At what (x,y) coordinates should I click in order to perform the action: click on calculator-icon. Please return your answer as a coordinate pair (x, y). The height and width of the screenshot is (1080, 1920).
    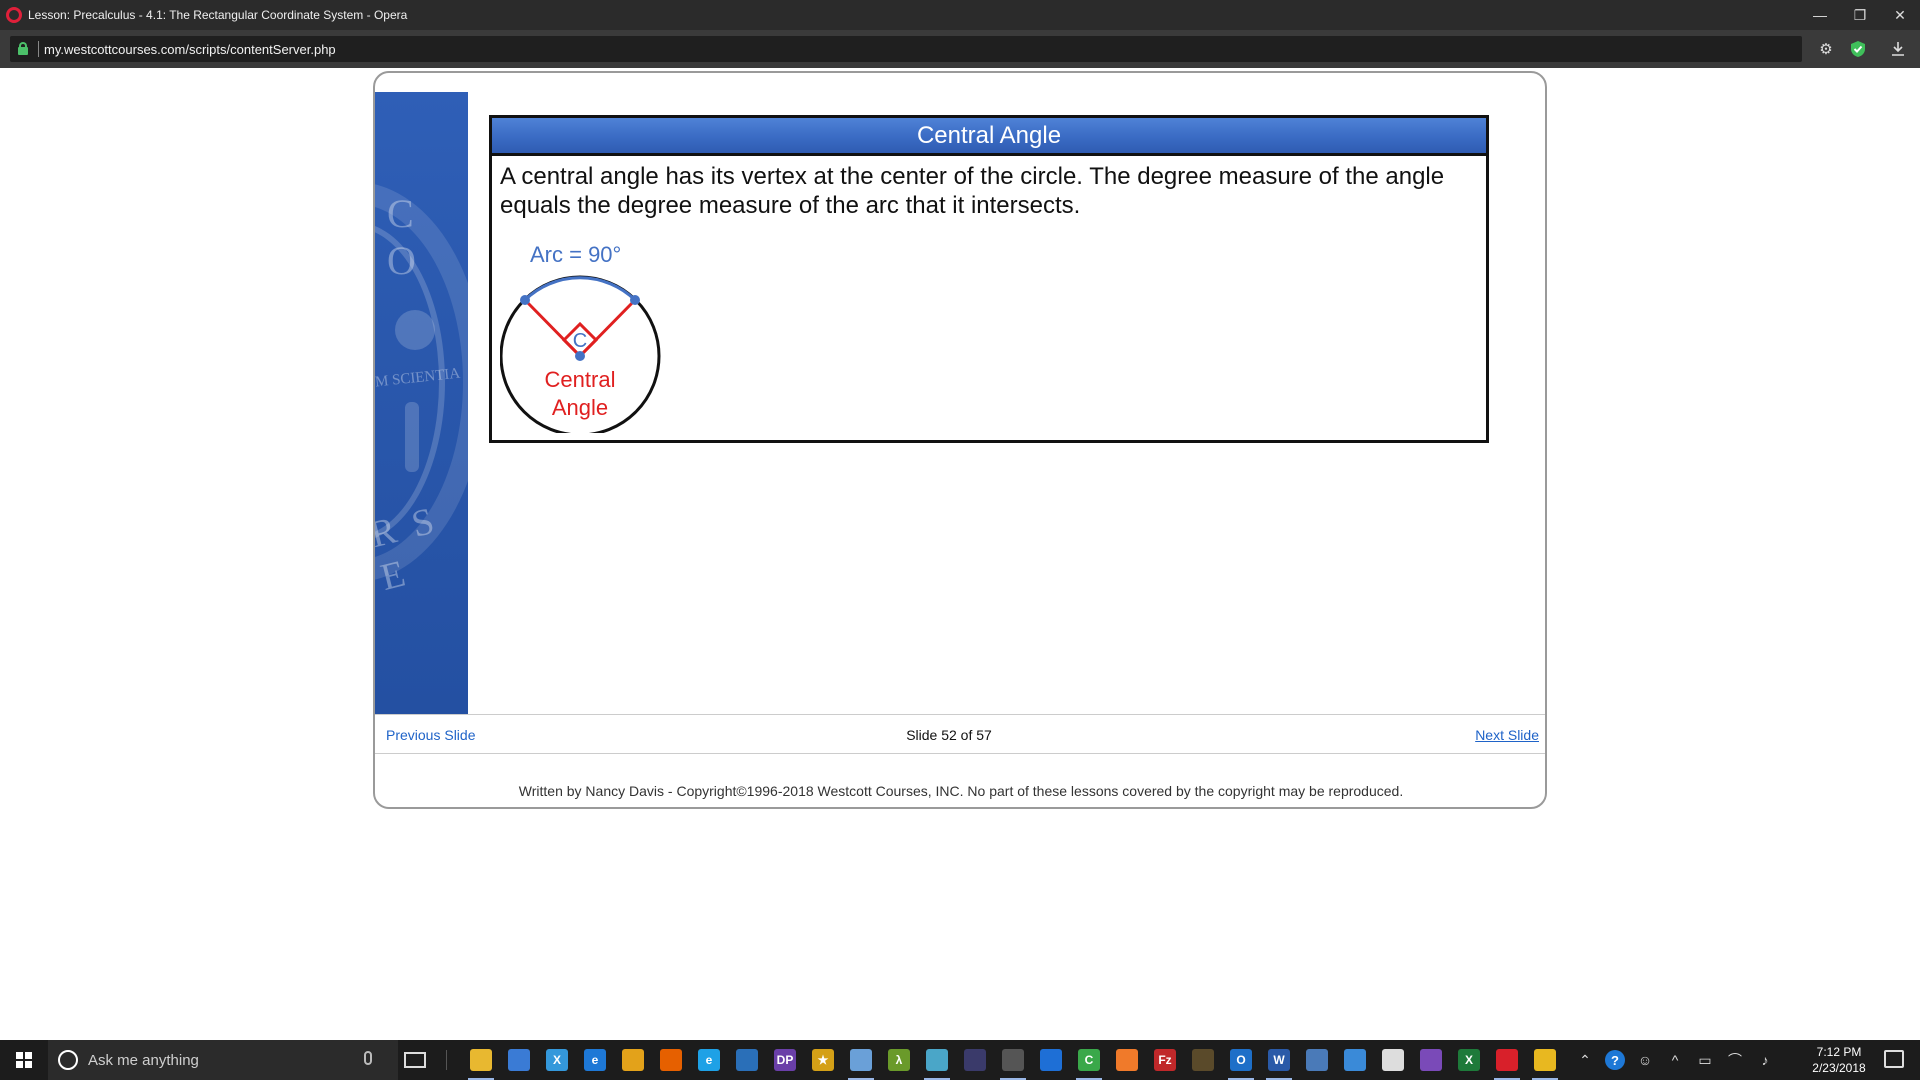
    Looking at the image, I should click on (1013, 1060).